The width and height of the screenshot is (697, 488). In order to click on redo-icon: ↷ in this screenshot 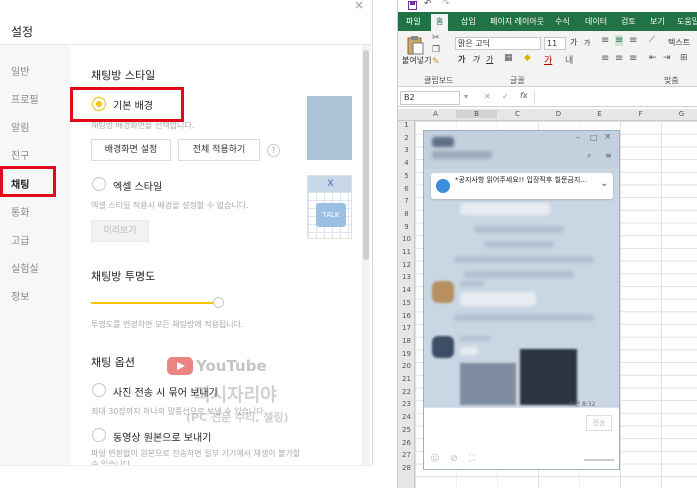, I will do `click(446, 4)`.